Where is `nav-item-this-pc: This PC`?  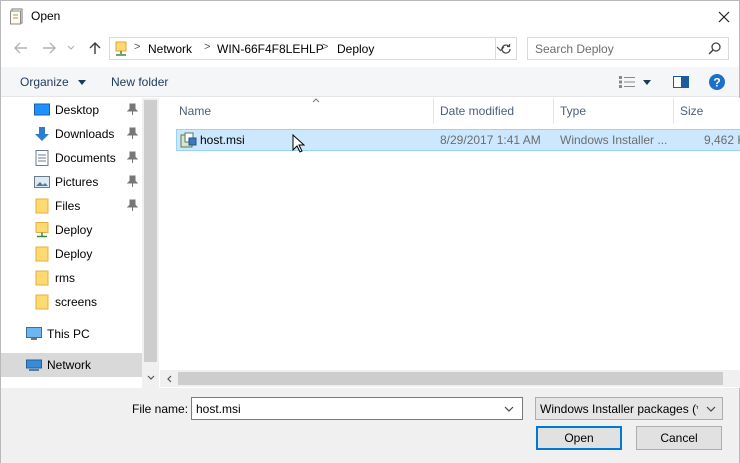
nav-item-this-pc: This PC is located at coordinates (71, 334).